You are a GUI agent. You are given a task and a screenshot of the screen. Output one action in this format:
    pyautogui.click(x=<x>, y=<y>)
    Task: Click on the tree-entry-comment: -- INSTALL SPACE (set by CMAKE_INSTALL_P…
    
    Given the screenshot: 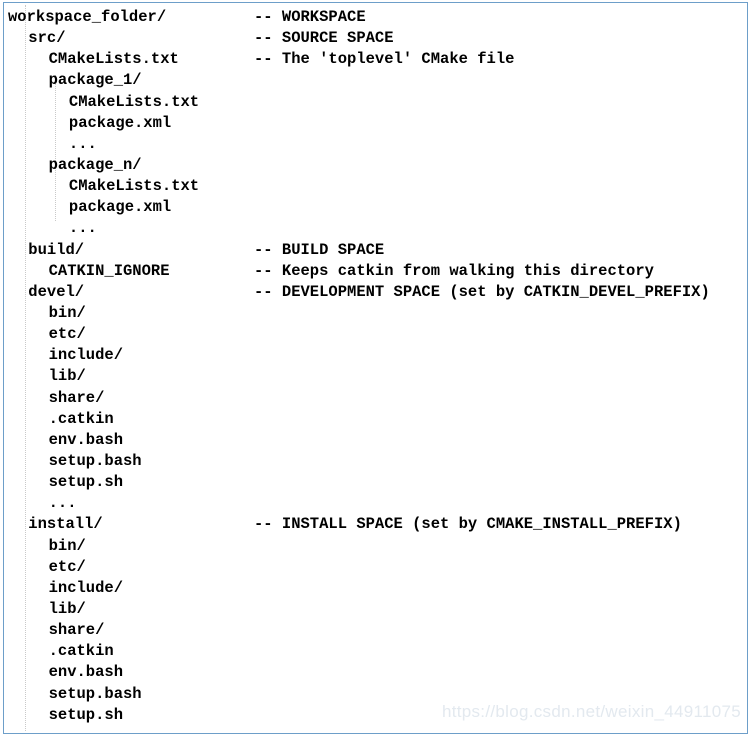 What is the action you would take?
    pyautogui.click(x=468, y=524)
    